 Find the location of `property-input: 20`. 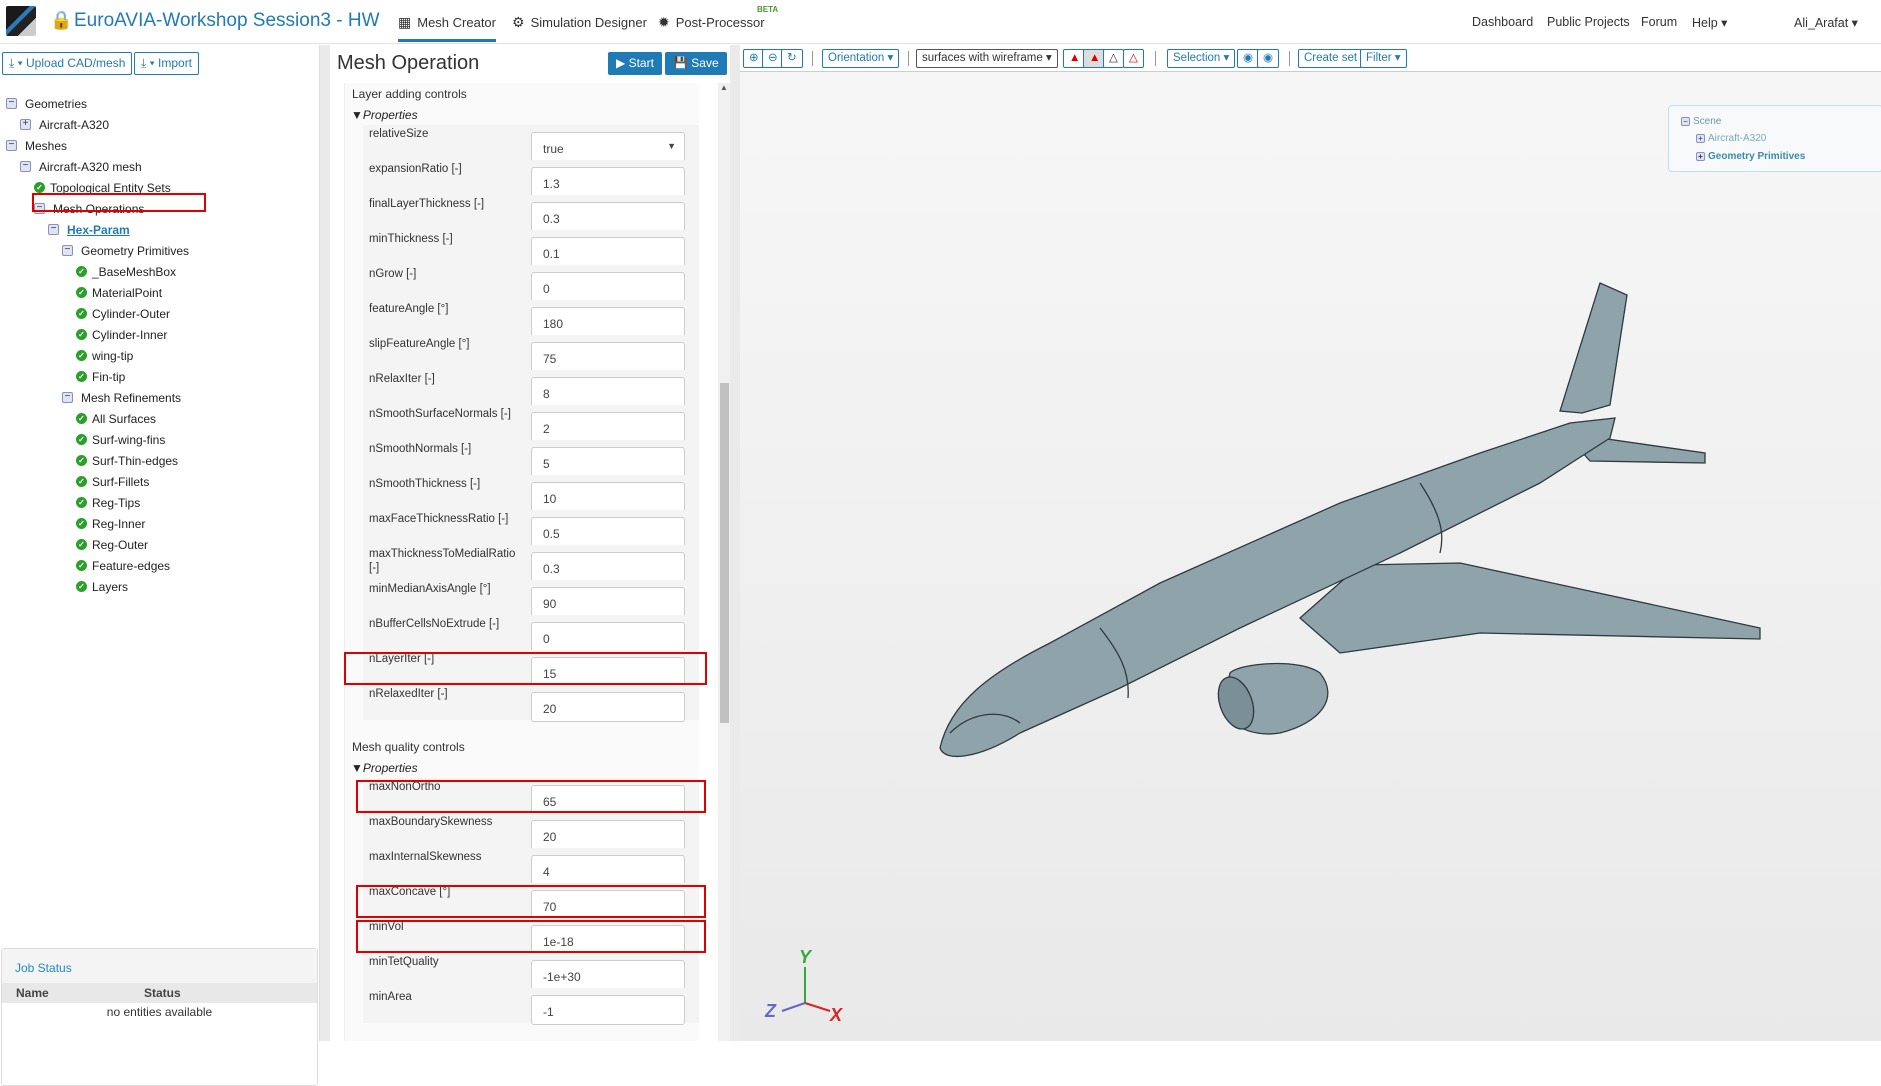

property-input: 20 is located at coordinates (608, 835).